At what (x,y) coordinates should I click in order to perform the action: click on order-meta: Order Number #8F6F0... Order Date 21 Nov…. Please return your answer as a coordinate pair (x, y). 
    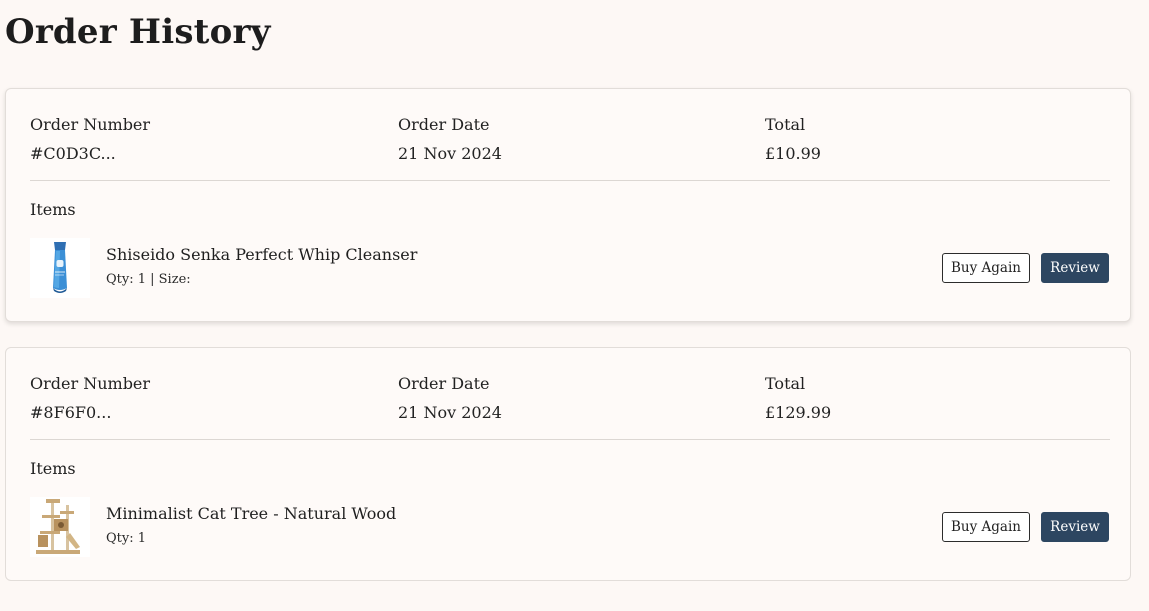
    Looking at the image, I should click on (570, 399).